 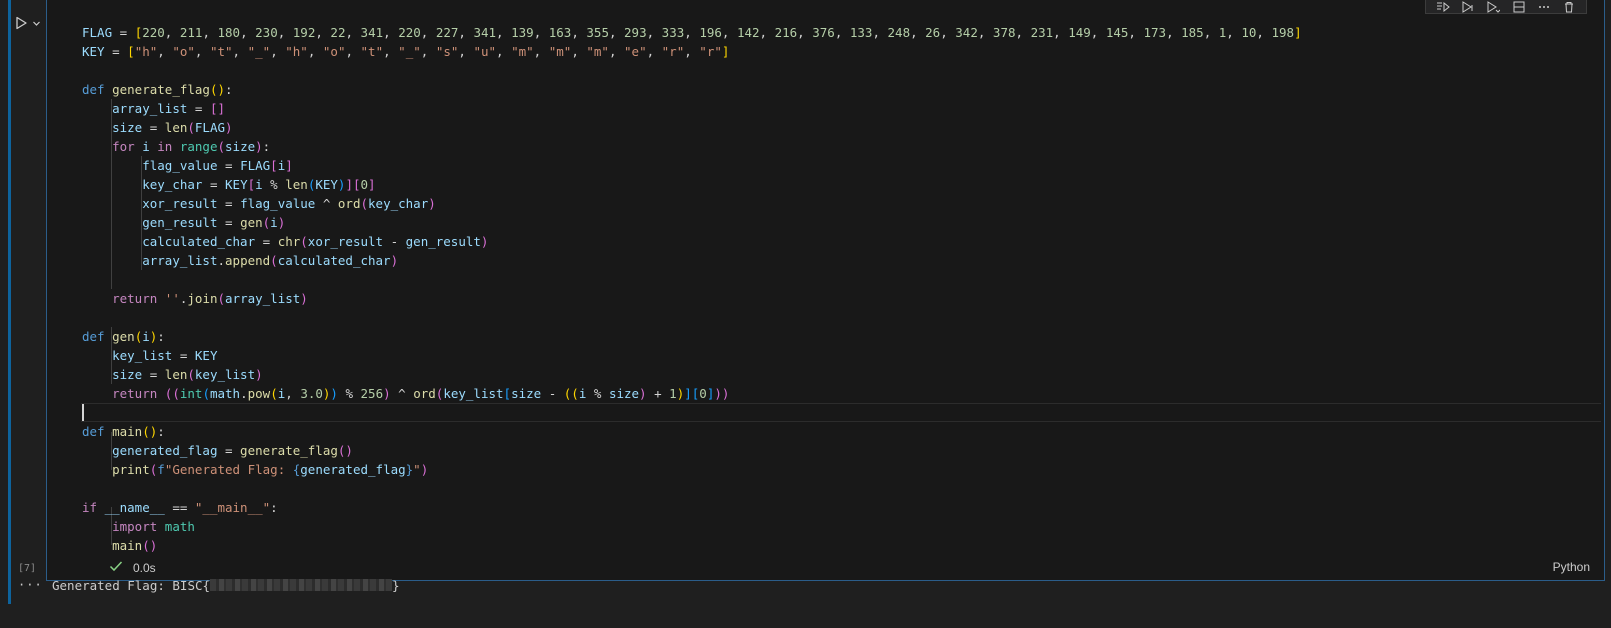 I want to click on code-token: "m", so click(x=560, y=51).